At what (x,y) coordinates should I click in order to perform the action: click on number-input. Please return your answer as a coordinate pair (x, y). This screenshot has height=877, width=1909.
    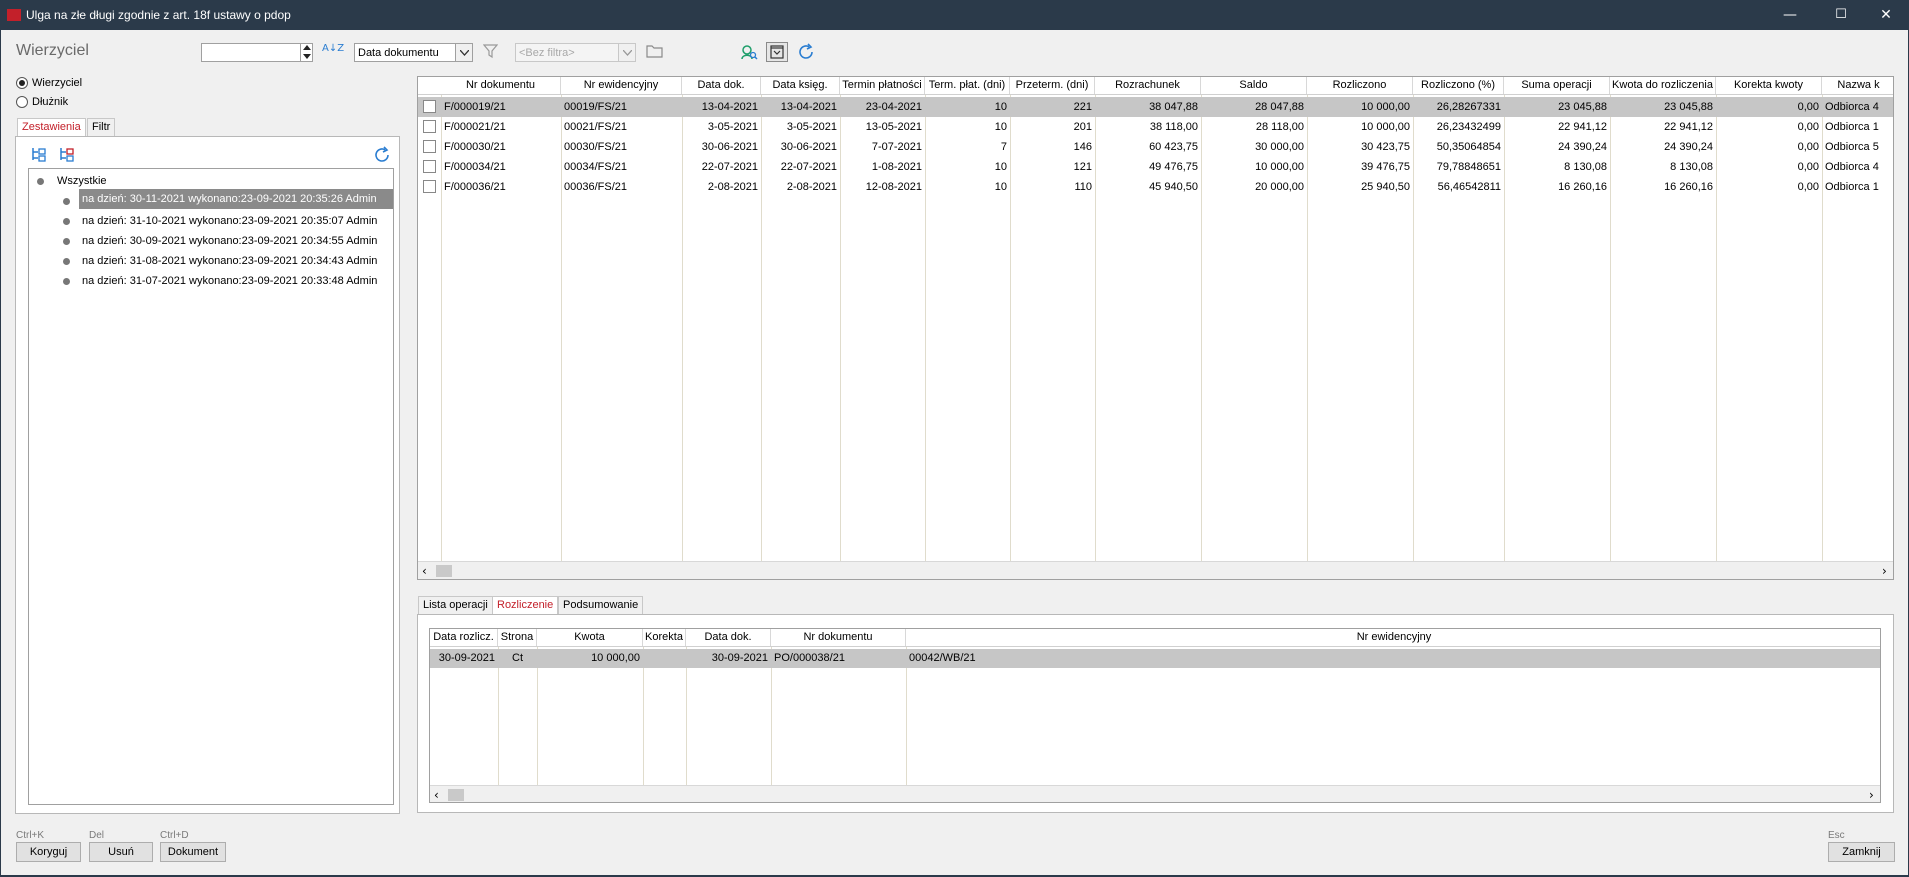
    Looking at the image, I should click on (257, 52).